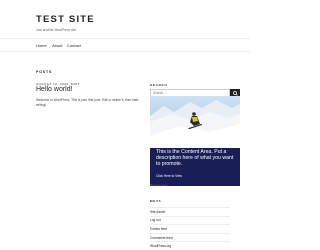 The image size is (320, 250). What do you see at coordinates (41, 45) in the screenshot?
I see `nav-home-link: Home` at bounding box center [41, 45].